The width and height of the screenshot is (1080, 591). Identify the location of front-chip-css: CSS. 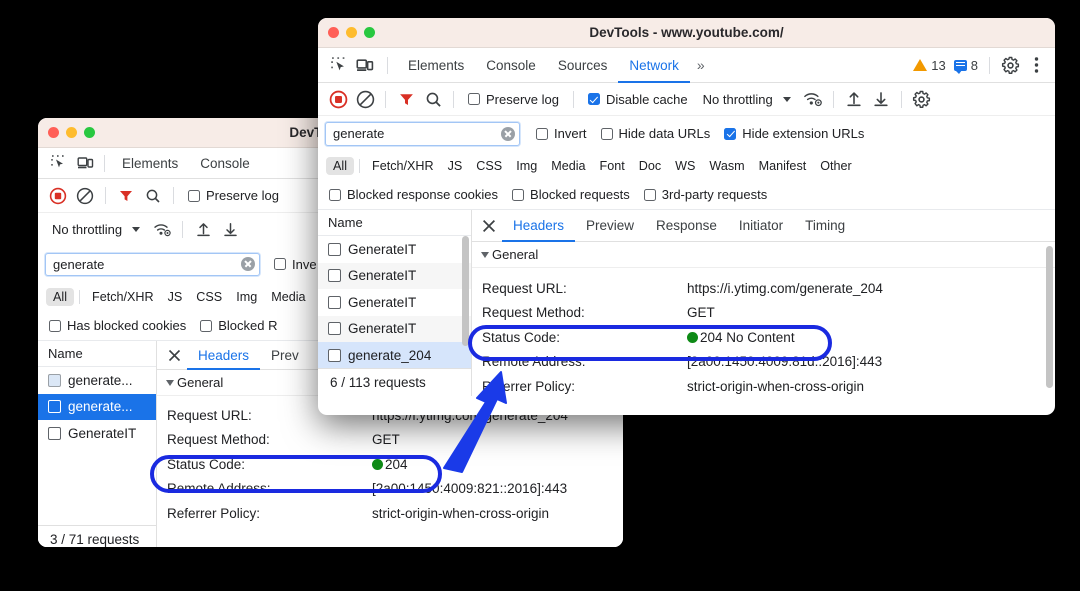
(489, 166).